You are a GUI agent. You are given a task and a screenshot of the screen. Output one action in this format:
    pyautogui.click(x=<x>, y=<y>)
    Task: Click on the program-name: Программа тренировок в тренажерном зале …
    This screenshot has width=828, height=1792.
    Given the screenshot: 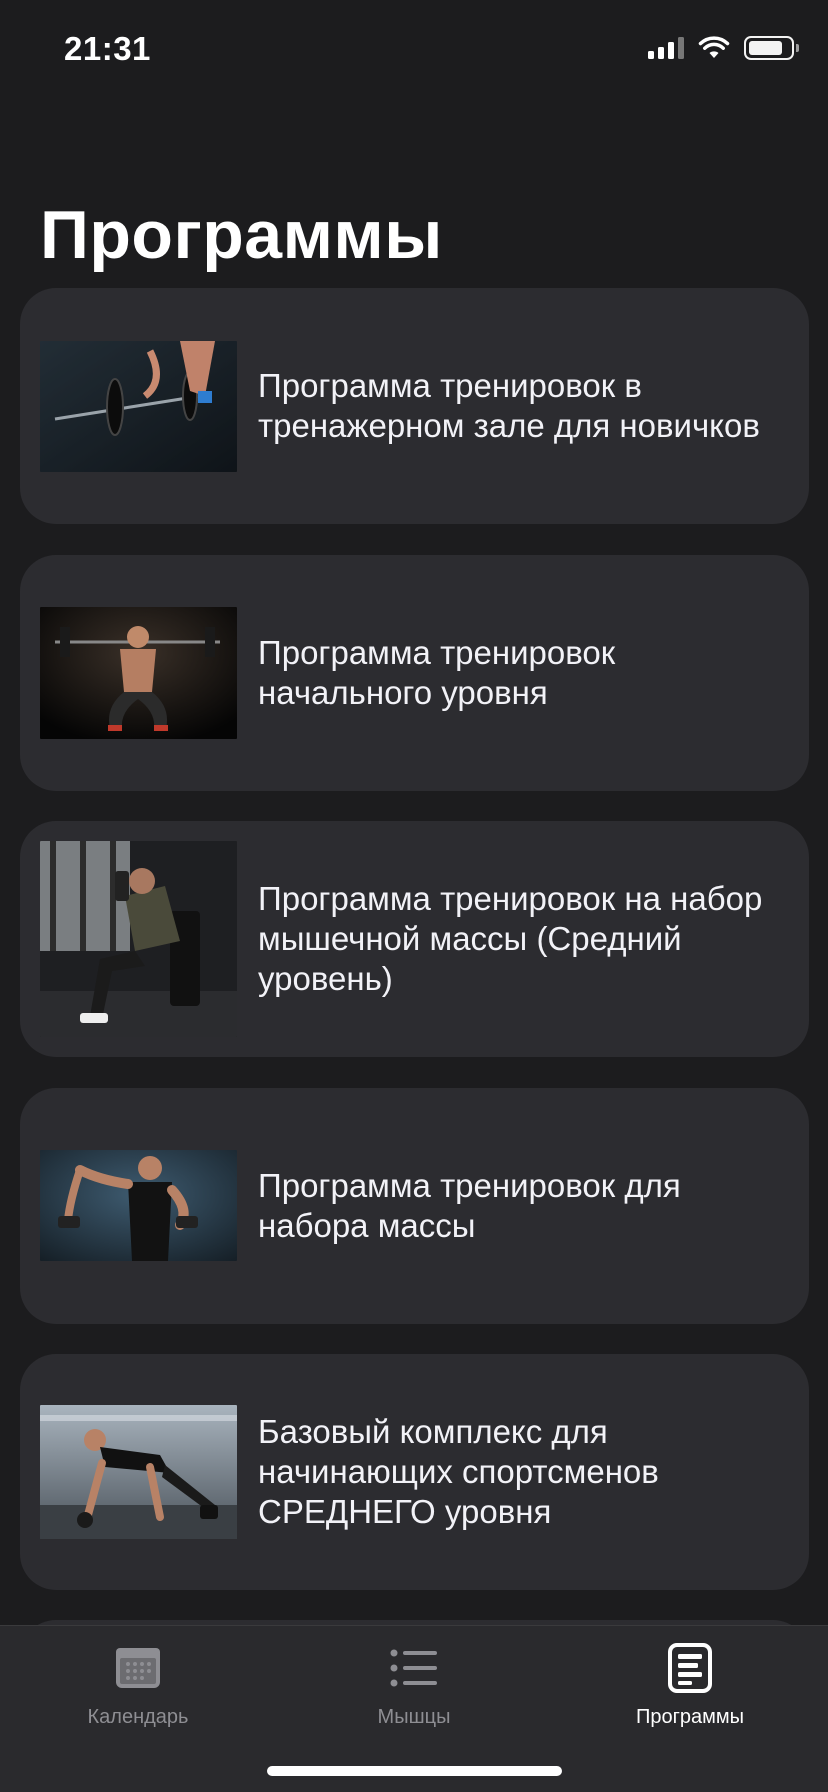 What is the action you would take?
    pyautogui.click(x=509, y=405)
    